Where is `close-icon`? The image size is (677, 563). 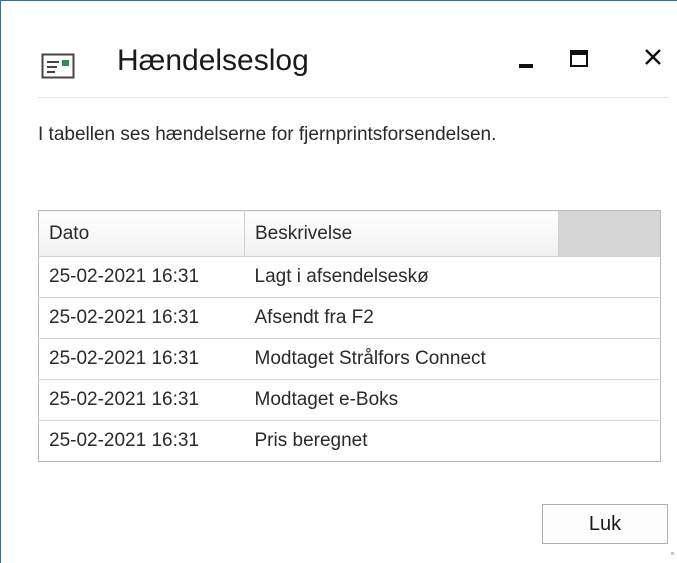
close-icon is located at coordinates (653, 57).